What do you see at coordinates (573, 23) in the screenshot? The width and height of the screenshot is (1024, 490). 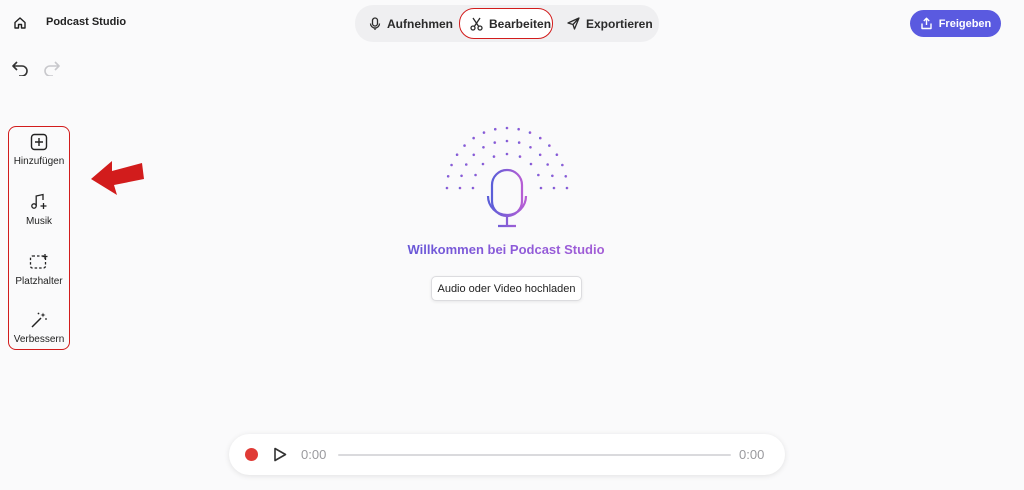 I see `send-icon` at bounding box center [573, 23].